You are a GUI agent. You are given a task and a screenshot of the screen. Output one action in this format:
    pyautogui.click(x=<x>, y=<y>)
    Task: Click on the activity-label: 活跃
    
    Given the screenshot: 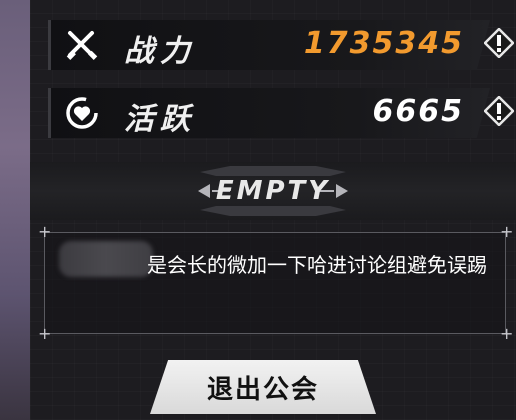 What is the action you would take?
    pyautogui.click(x=160, y=119)
    